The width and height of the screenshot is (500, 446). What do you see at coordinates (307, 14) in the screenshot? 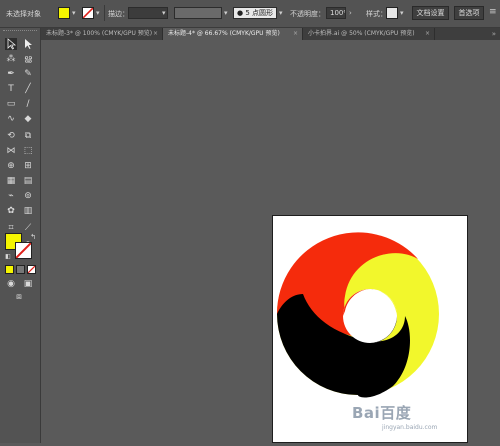
I see `opacity-label: 不透明度：` at bounding box center [307, 14].